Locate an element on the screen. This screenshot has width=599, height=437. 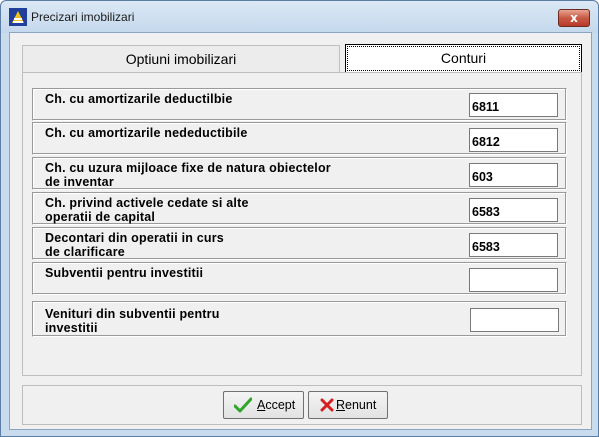
account-field-venituri-subventii is located at coordinates (514, 320).